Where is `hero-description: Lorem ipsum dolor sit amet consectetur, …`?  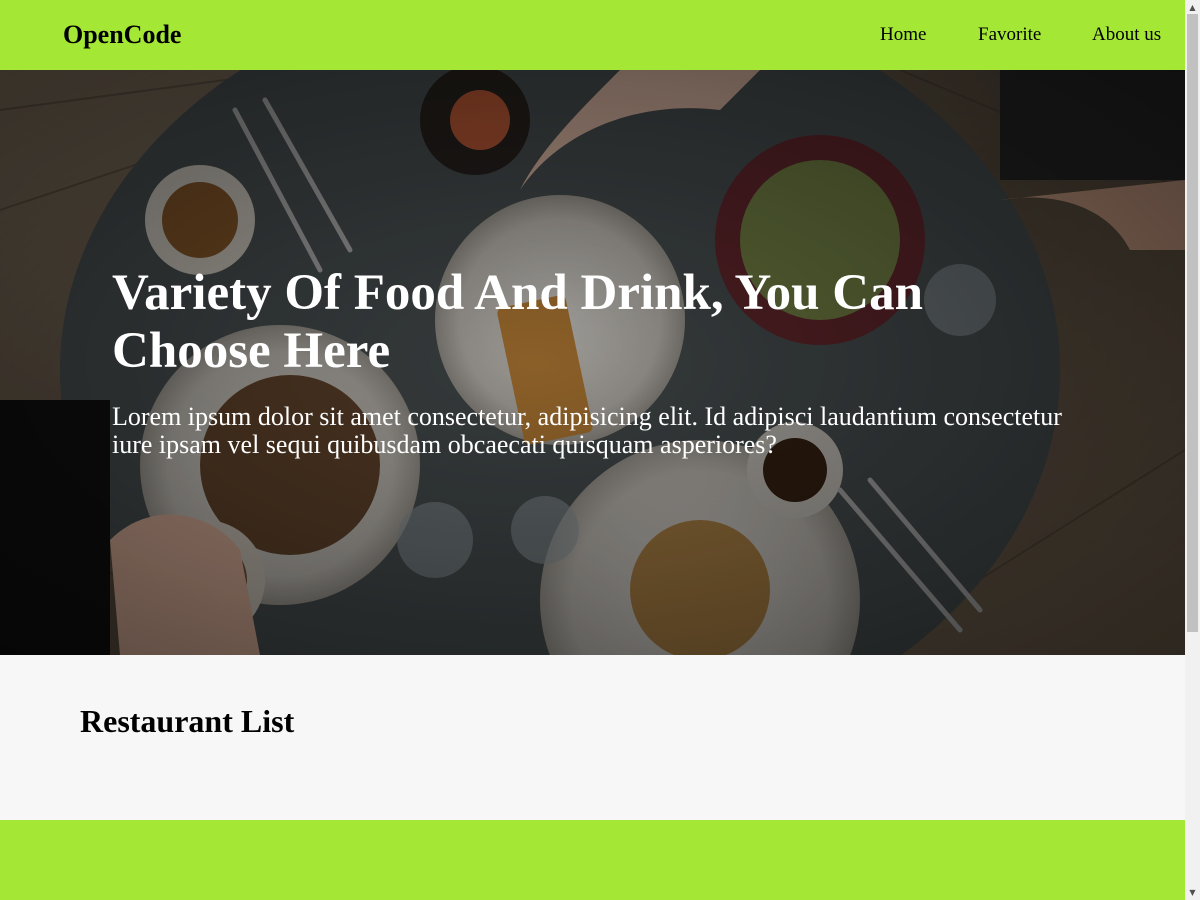
hero-description: Lorem ipsum dolor sit amet consectetur, … is located at coordinates (587, 430).